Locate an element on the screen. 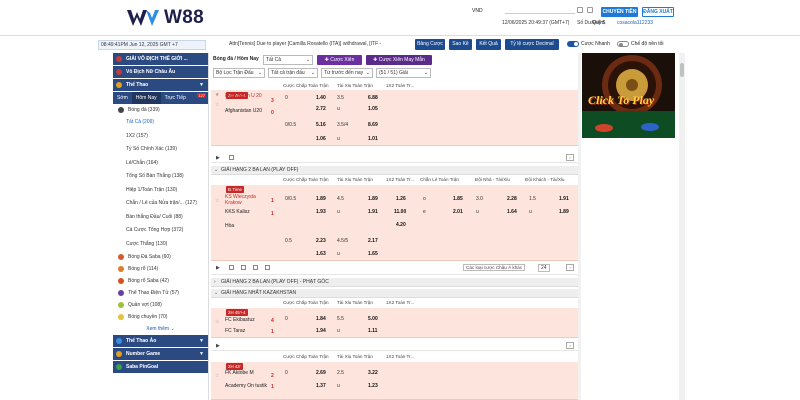  league-header: ⌄ GIẢI HẠNG 2 BA LAN (PLAY OFF) is located at coordinates (394, 170).